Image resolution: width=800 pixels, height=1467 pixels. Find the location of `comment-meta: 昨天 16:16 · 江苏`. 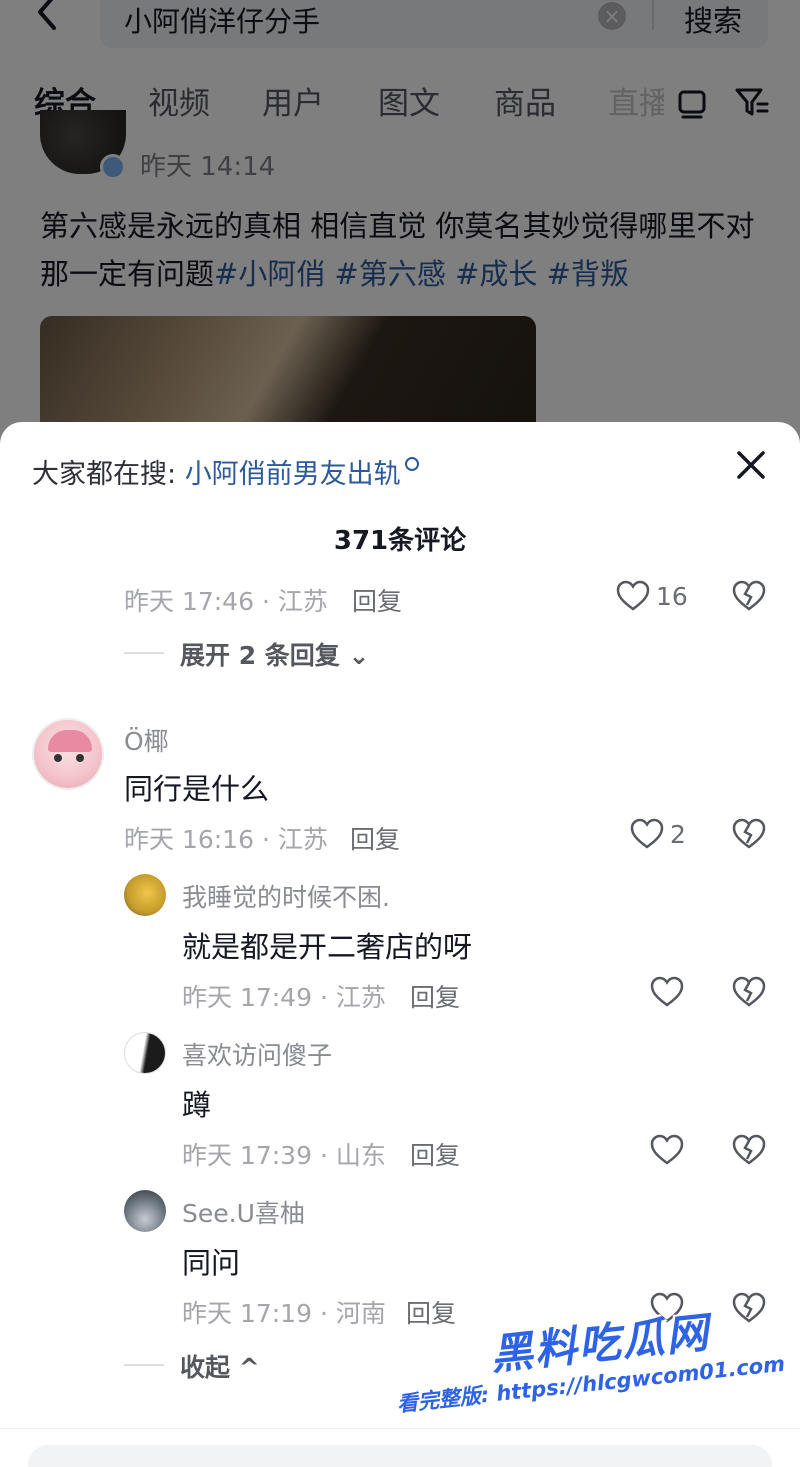

comment-meta: 昨天 16:16 · 江苏 is located at coordinates (226, 839).